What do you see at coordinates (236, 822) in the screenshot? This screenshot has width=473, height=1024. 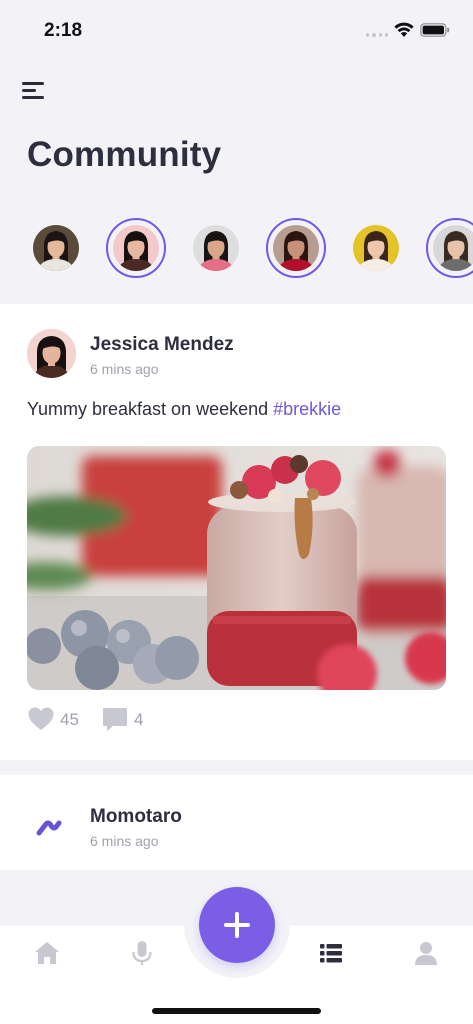 I see `post-card` at bounding box center [236, 822].